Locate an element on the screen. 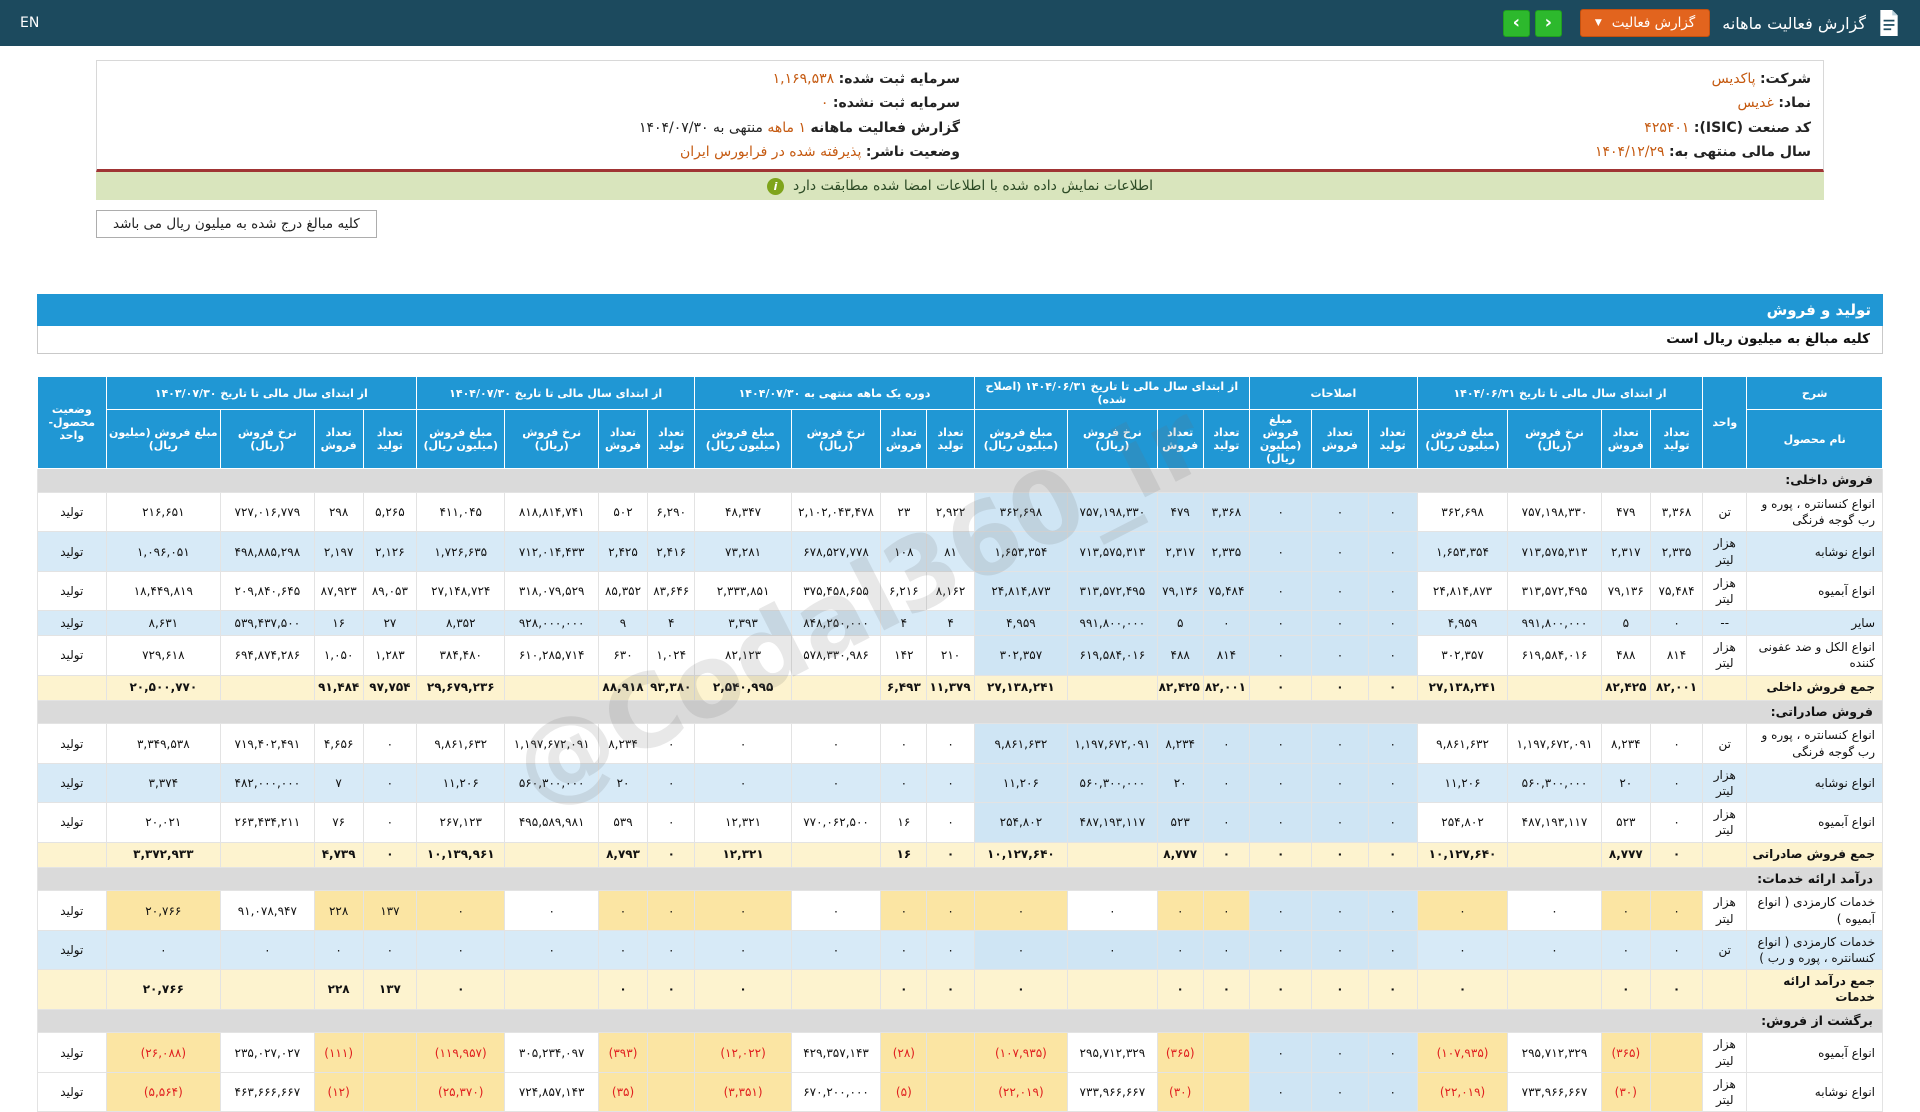  issuer-status-field: وضعیت ناشر: پذیرفته شده در فرابورس ایران is located at coordinates (819, 151).